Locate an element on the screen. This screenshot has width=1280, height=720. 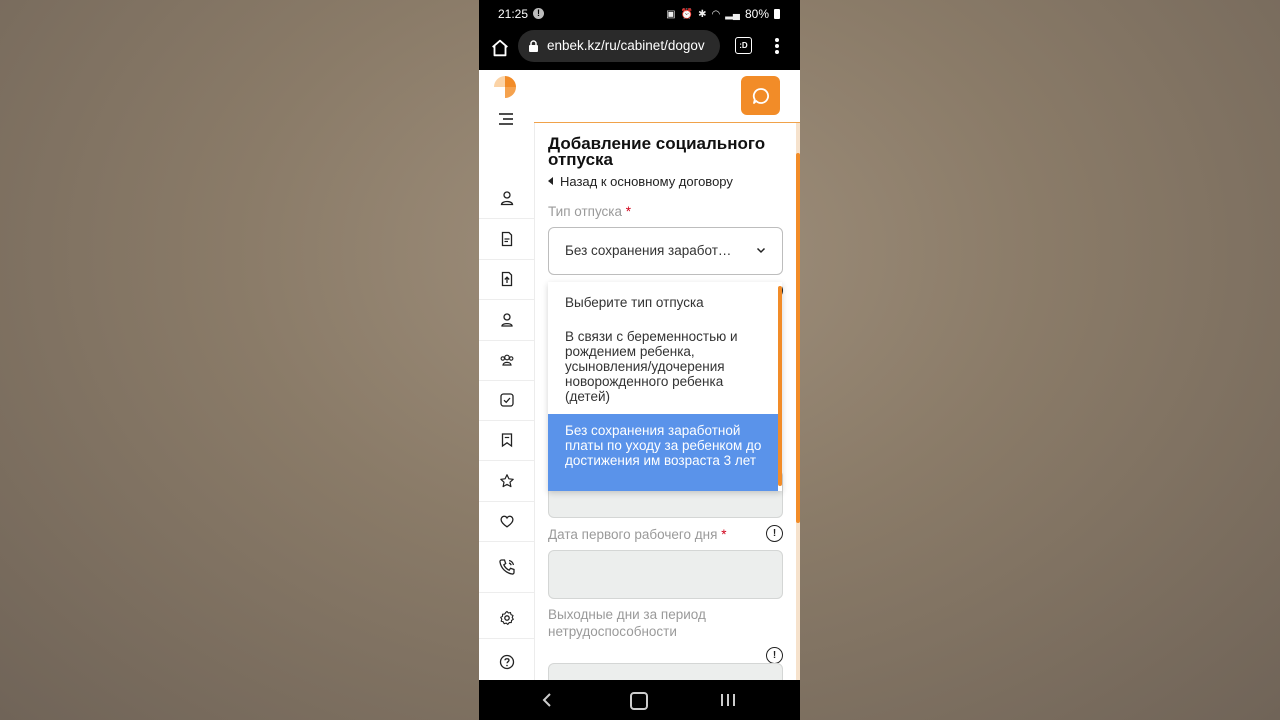
logo-icon is located at coordinates (505, 87).